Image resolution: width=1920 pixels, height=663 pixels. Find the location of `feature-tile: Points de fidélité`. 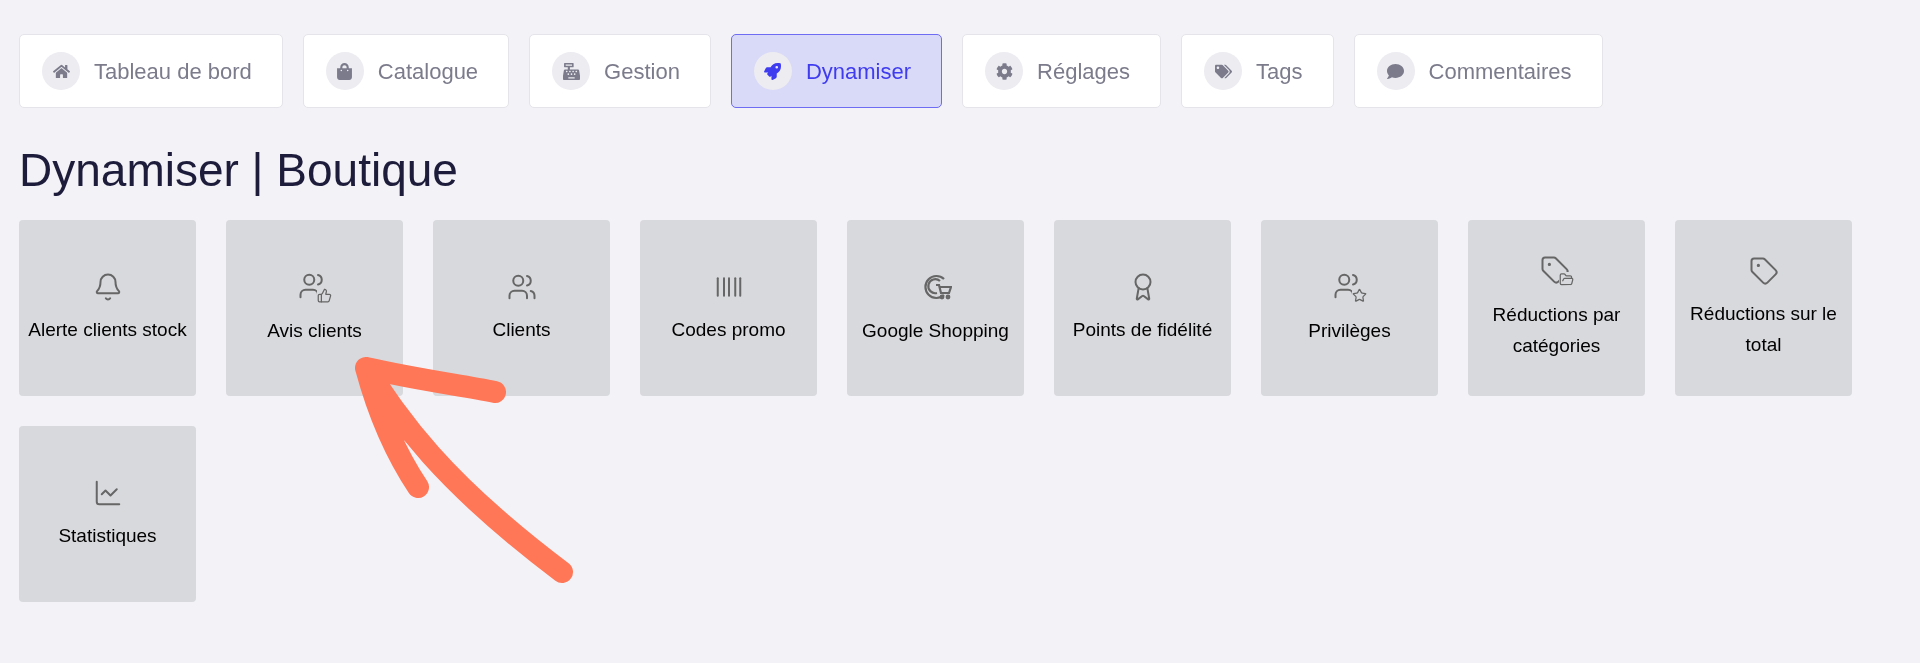

feature-tile: Points de fidélité is located at coordinates (1142, 308).